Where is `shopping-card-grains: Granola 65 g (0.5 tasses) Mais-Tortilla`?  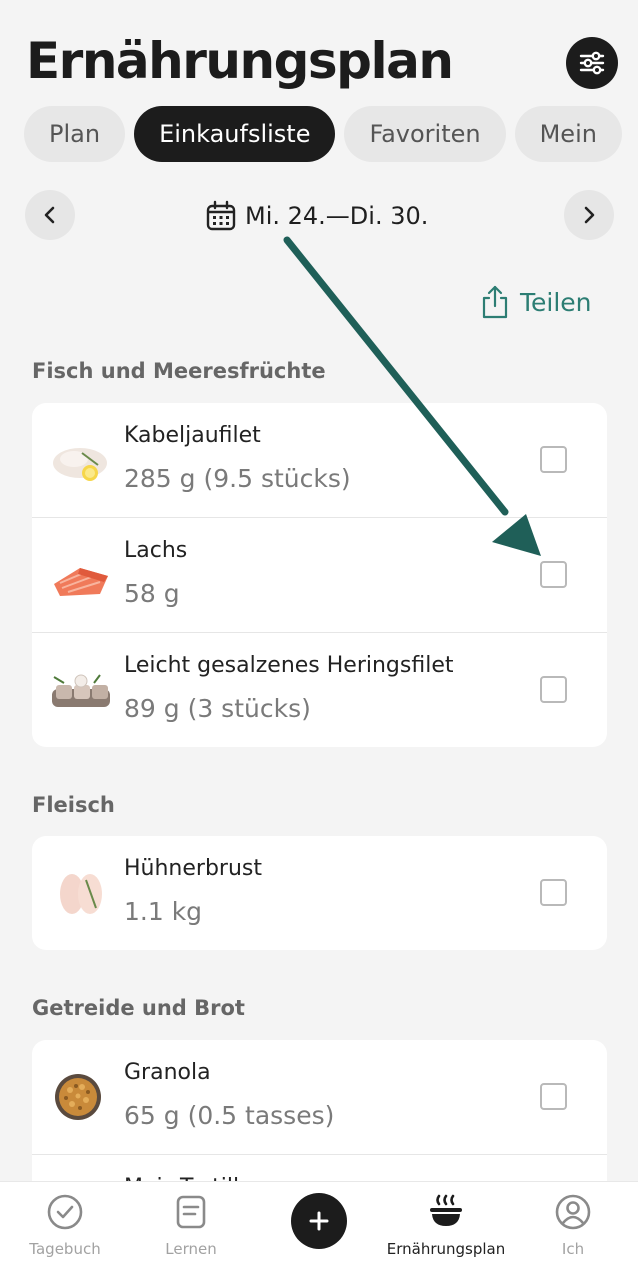
shopping-card-grains: Granola 65 g (0.5 tasses) Mais-Tortilla is located at coordinates (319, 1120).